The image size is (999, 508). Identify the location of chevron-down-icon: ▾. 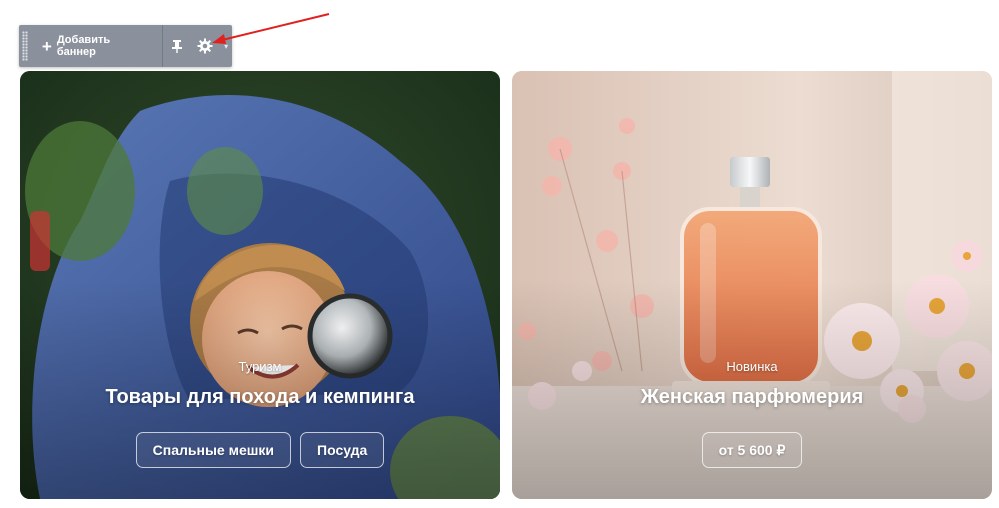
(226, 46).